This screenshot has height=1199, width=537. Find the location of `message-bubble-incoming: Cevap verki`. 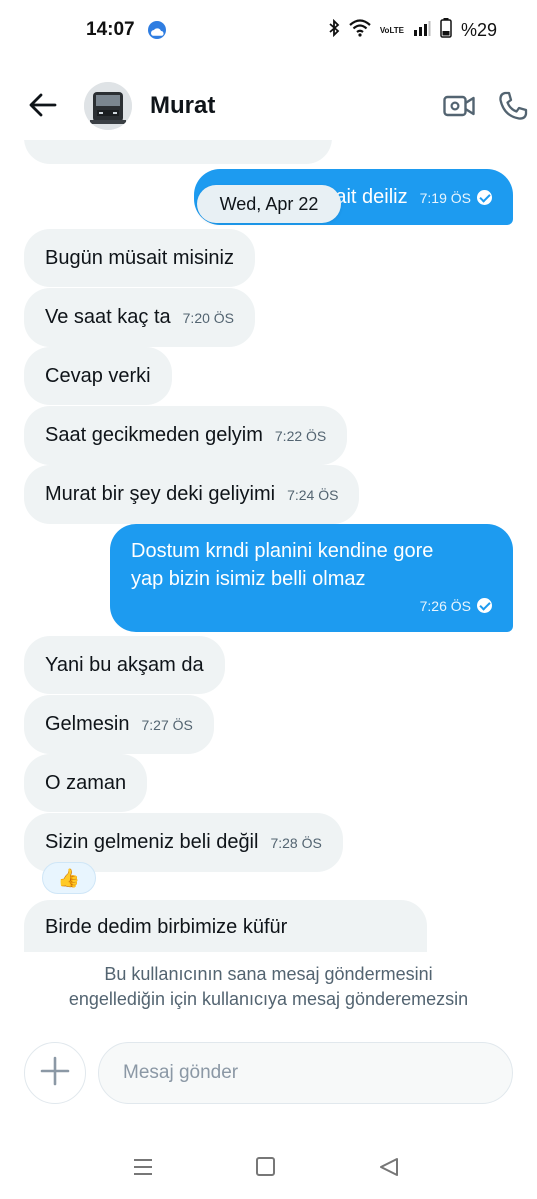

message-bubble-incoming: Cevap verki is located at coordinates (98, 376).